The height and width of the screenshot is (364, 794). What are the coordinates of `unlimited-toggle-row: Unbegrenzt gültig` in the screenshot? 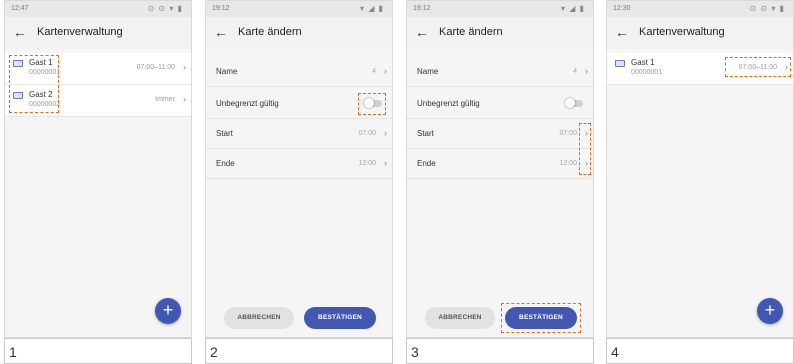 It's located at (500, 104).